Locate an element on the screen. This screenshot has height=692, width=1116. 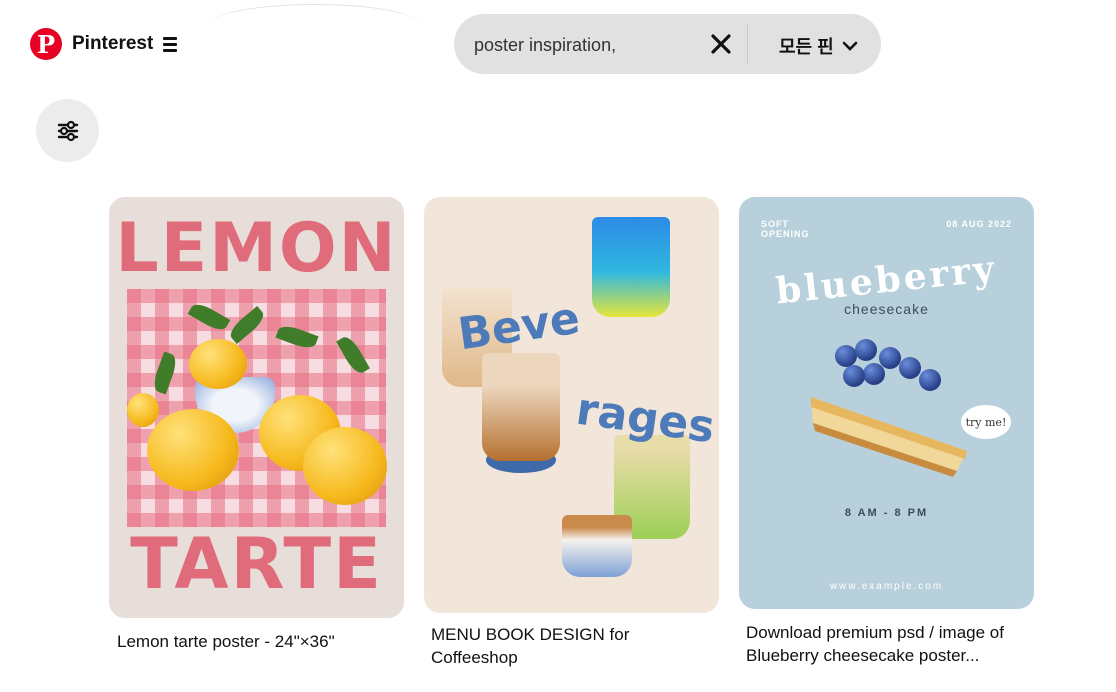
pinterest-logo-group: P Pinterest is located at coordinates (104, 44).